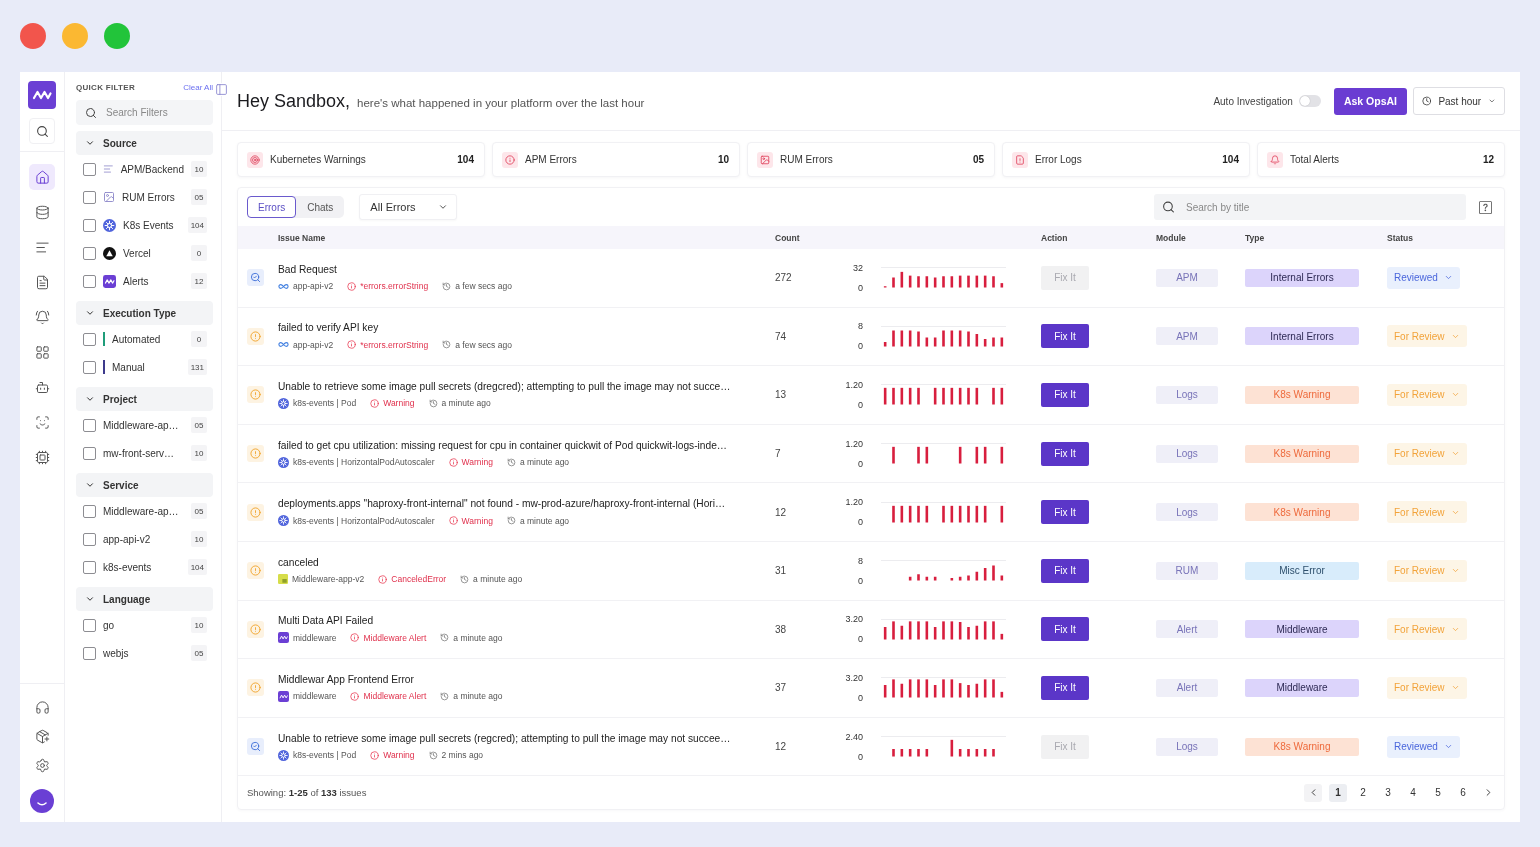 The width and height of the screenshot is (1540, 847). Describe the element at coordinates (42, 177) in the screenshot. I see `nav-item` at that location.